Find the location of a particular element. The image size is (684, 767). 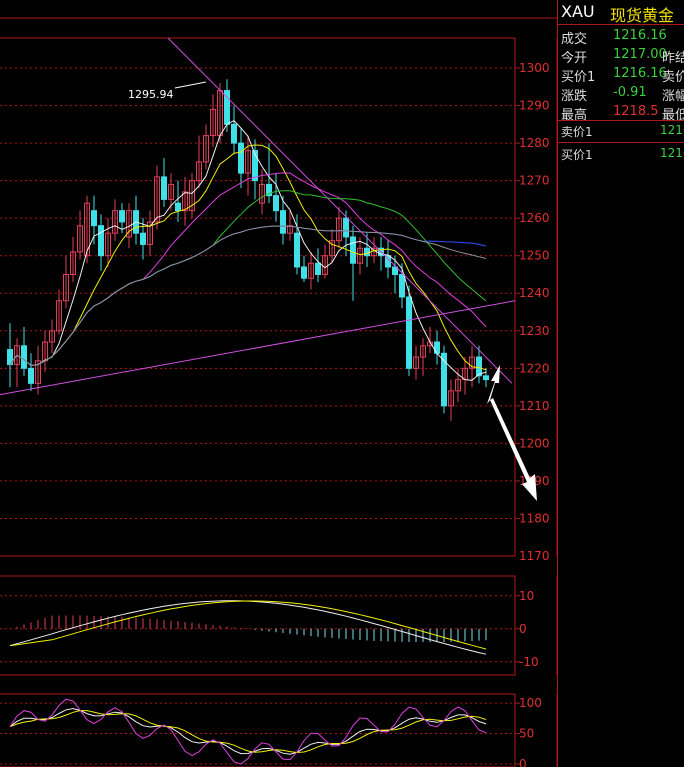

tick-label: 1240 is located at coordinates (534, 293).